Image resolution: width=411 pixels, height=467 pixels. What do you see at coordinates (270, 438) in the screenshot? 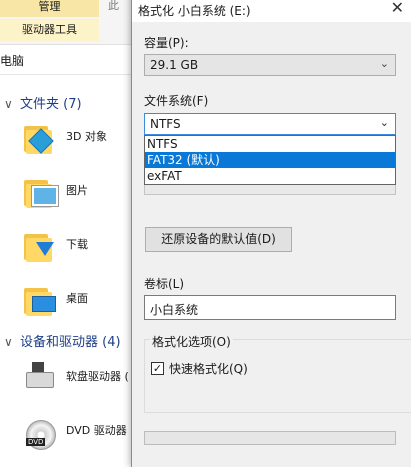
I see `format-progress-bar` at bounding box center [270, 438].